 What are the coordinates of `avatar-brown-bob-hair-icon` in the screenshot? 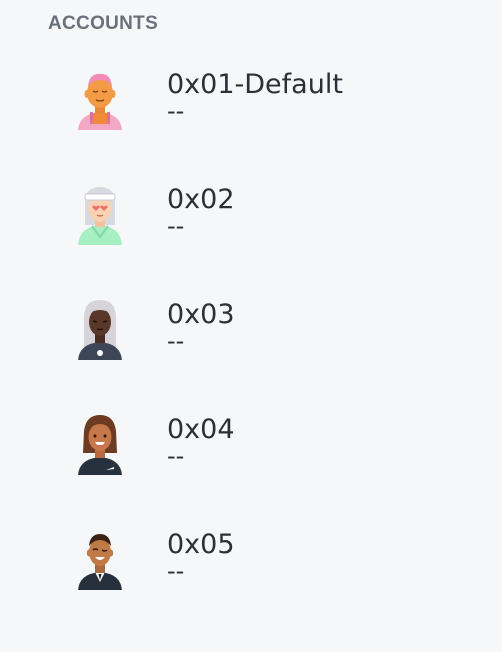 It's located at (100, 445).